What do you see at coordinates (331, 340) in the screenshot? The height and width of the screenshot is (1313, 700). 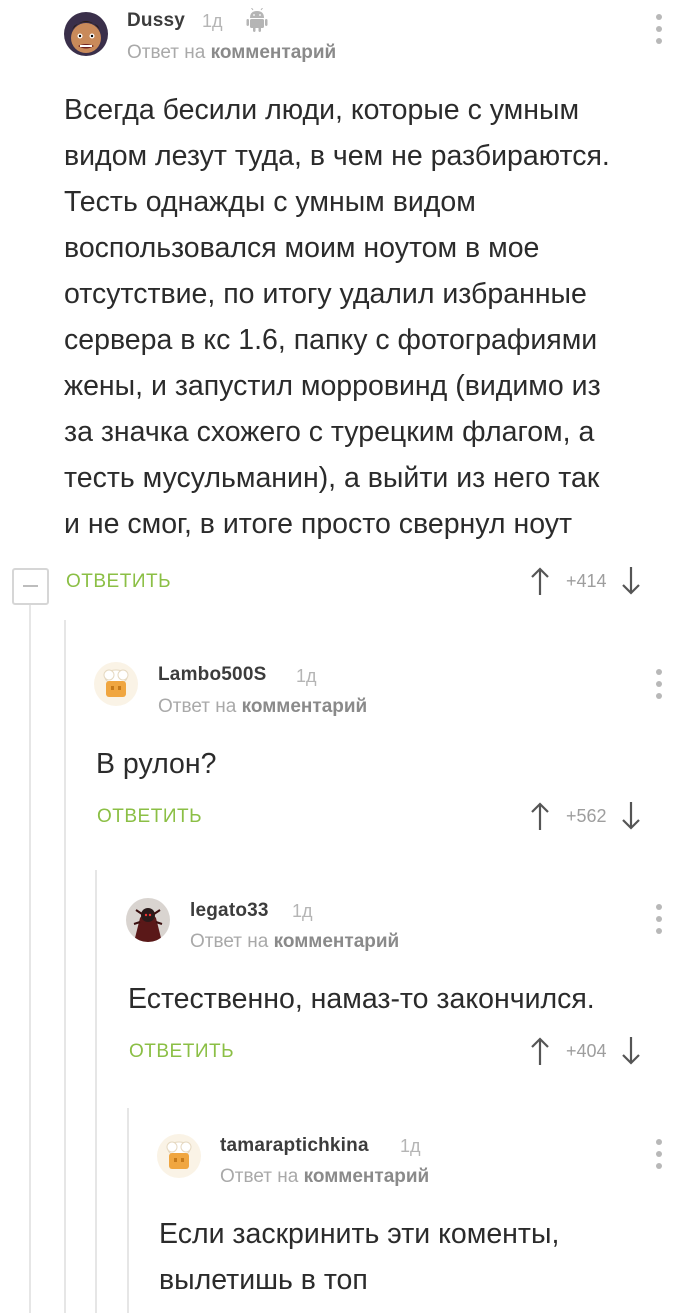 I see `comment-text-line: сервера в кс 1.6, папку с фотографиями` at bounding box center [331, 340].